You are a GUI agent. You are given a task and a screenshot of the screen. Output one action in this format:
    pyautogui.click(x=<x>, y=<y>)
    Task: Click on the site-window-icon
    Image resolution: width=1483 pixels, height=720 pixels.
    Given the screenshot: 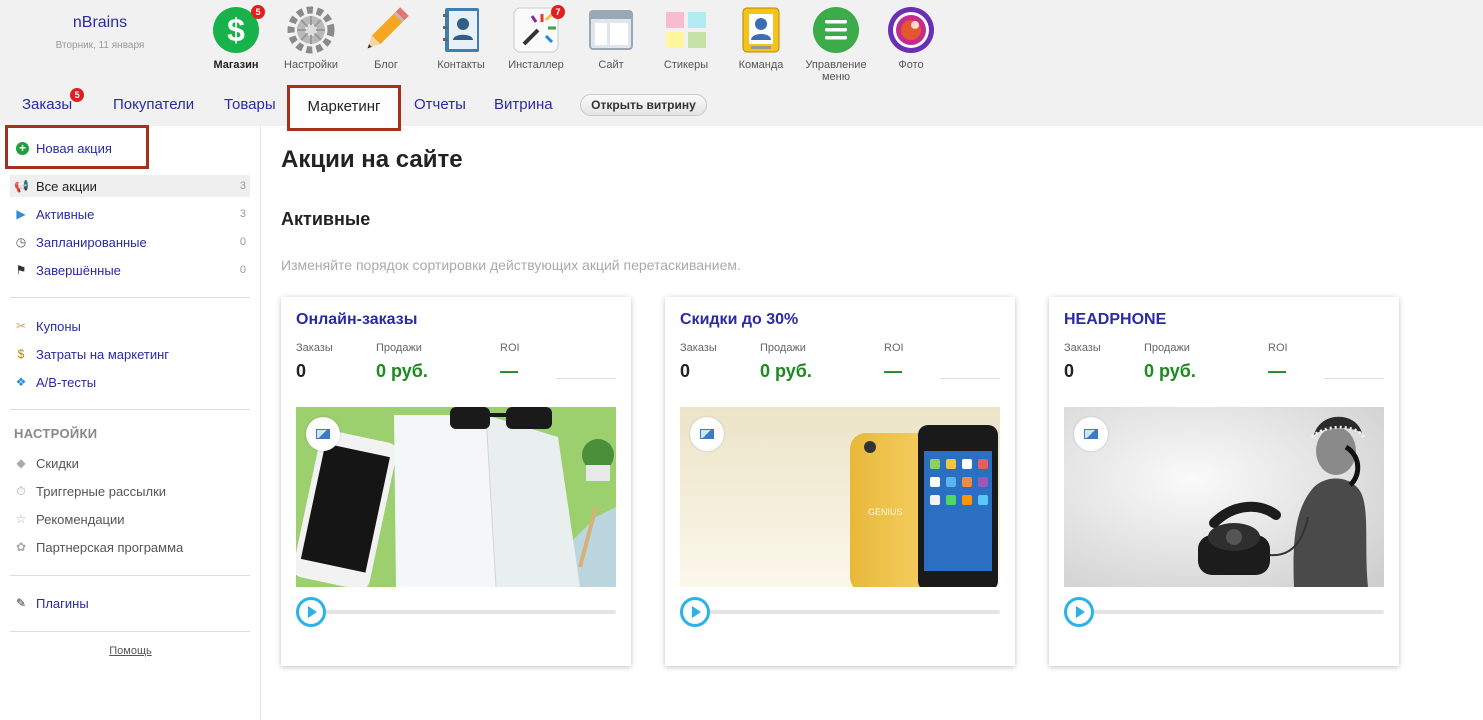 What is the action you would take?
    pyautogui.click(x=611, y=30)
    